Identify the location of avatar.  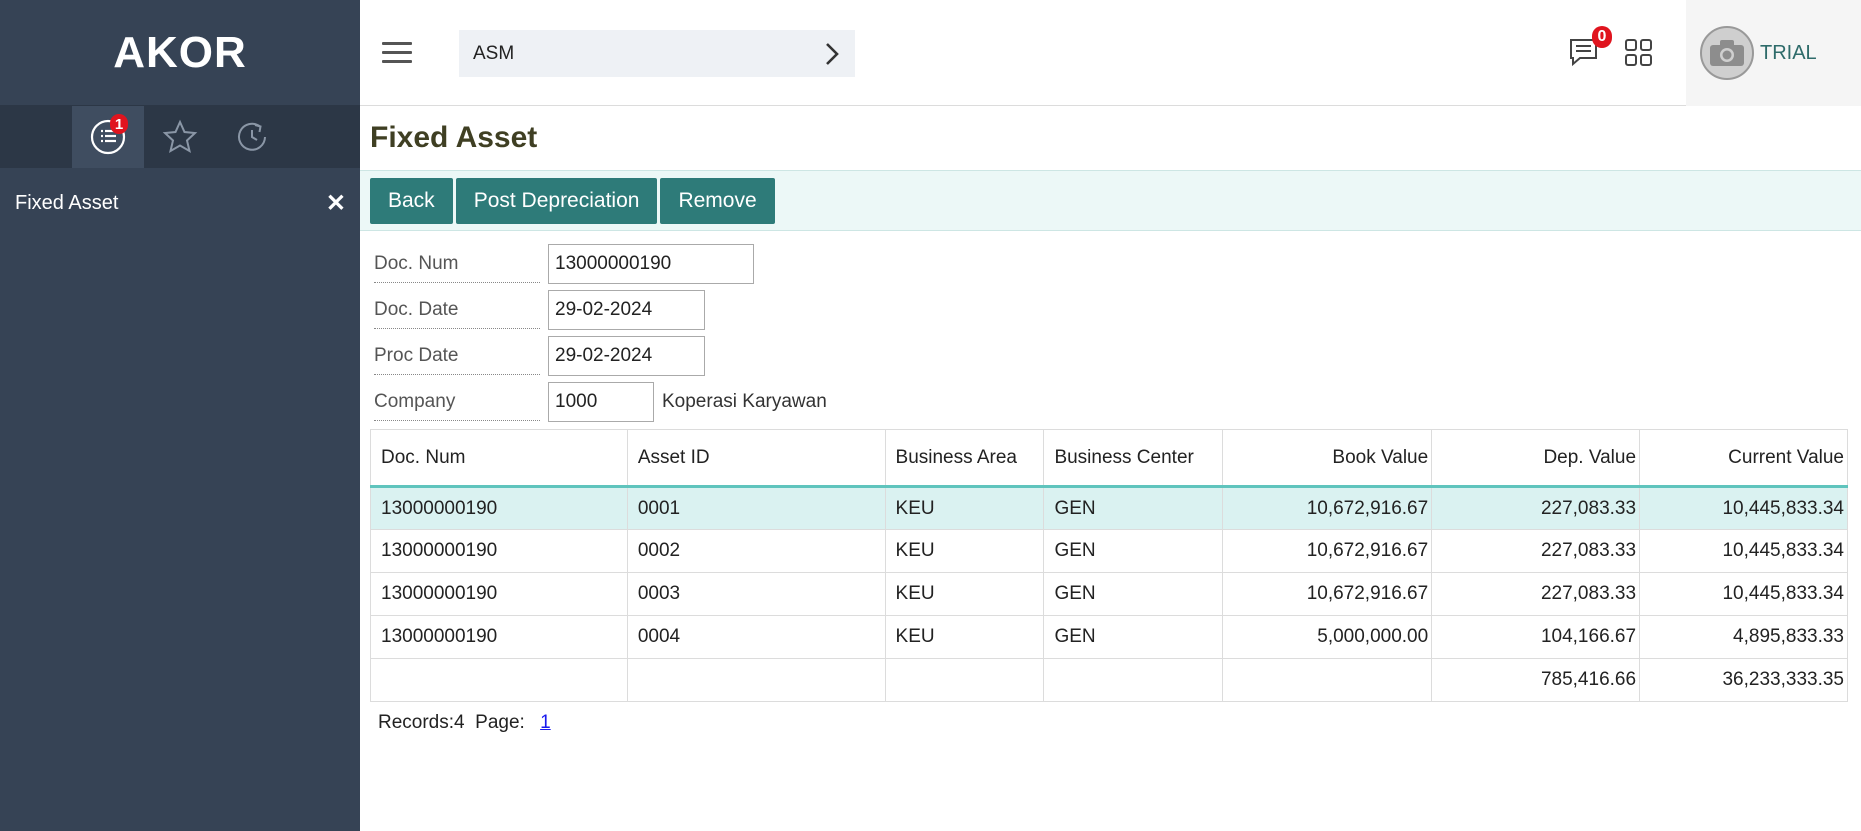
(1727, 53).